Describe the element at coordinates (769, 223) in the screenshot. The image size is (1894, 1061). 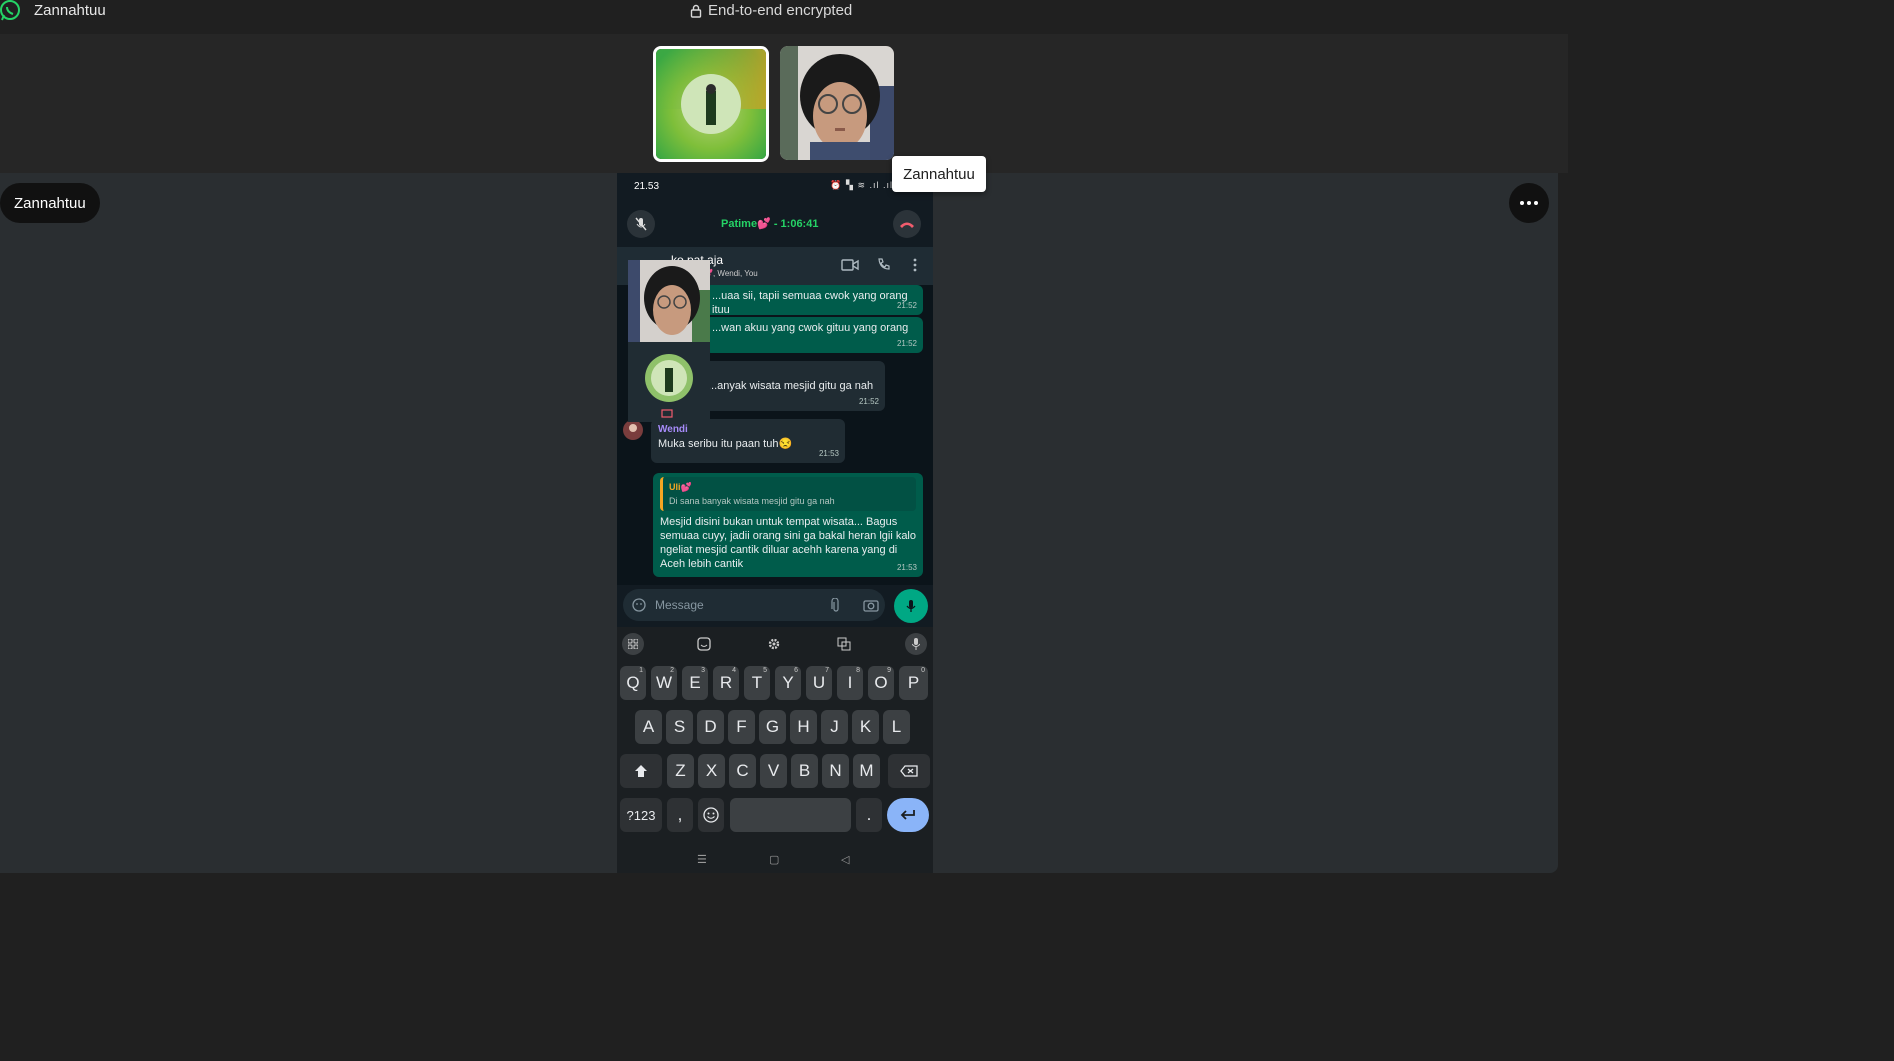
I see `call-name-duration: Patime💕 - 1:06:41` at that location.